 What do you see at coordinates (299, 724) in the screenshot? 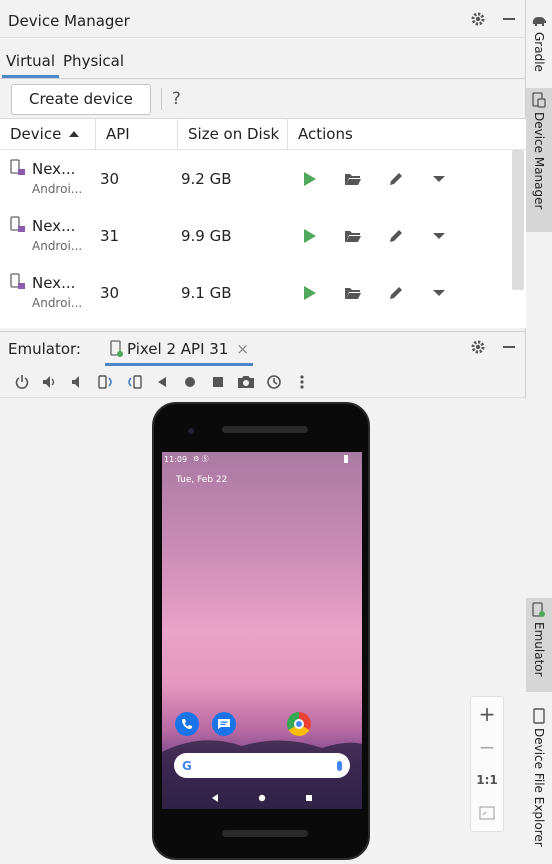
I see `chrome-app-icon` at bounding box center [299, 724].